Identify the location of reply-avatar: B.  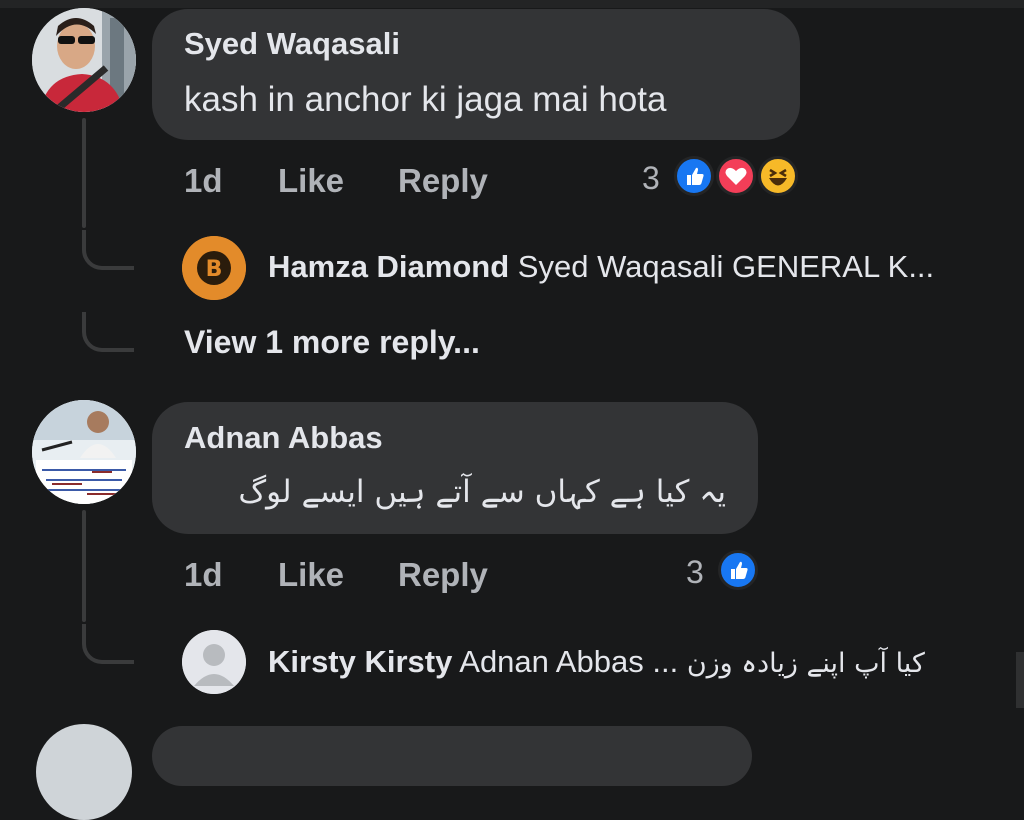
(214, 268).